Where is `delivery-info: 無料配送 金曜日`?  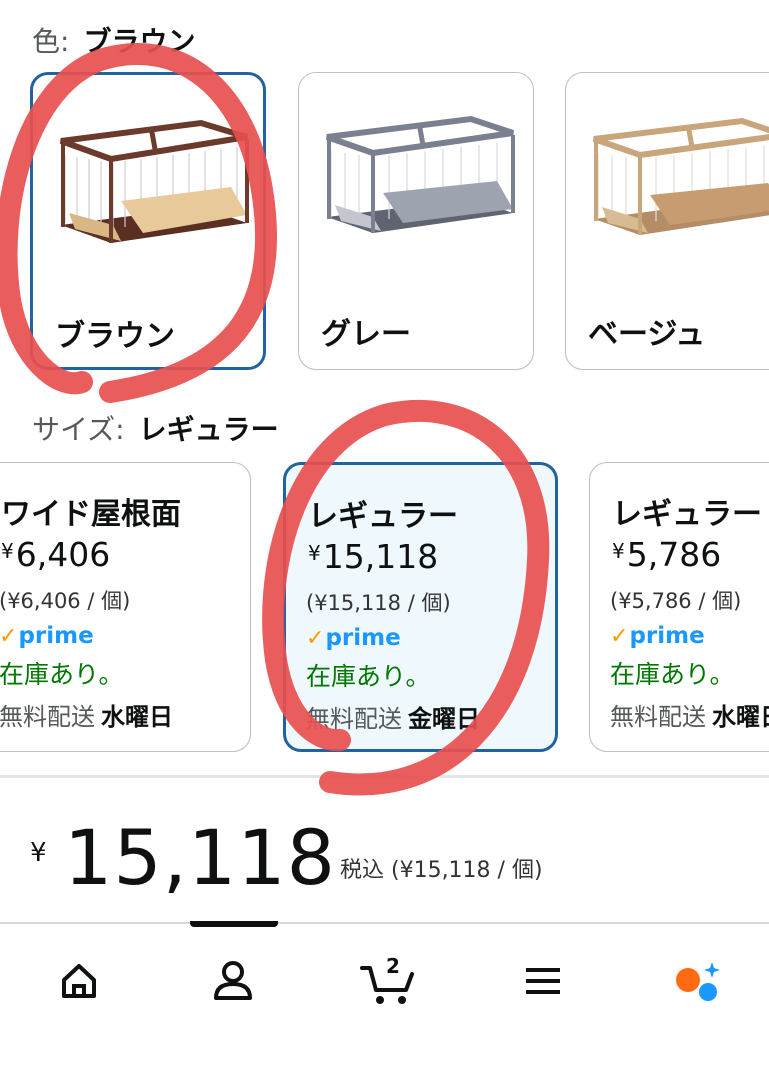
delivery-info: 無料配送 金曜日 is located at coordinates (393, 719).